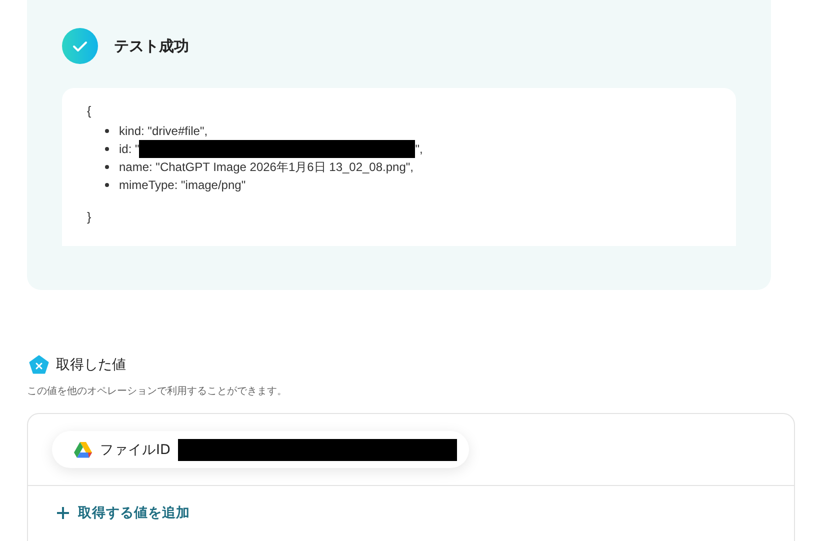 This screenshot has height=541, width=816. Describe the element at coordinates (89, 111) in the screenshot. I see `code-text: {` at that location.